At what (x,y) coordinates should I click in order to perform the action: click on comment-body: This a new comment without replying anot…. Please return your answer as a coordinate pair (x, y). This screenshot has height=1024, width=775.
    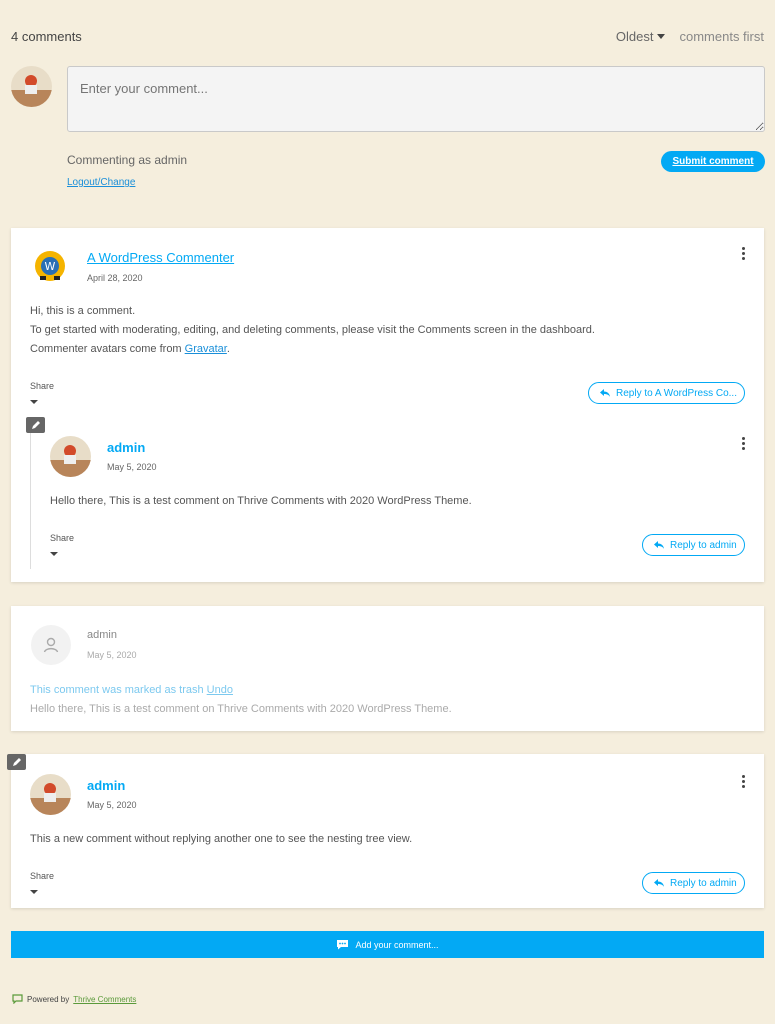
    Looking at the image, I should click on (221, 839).